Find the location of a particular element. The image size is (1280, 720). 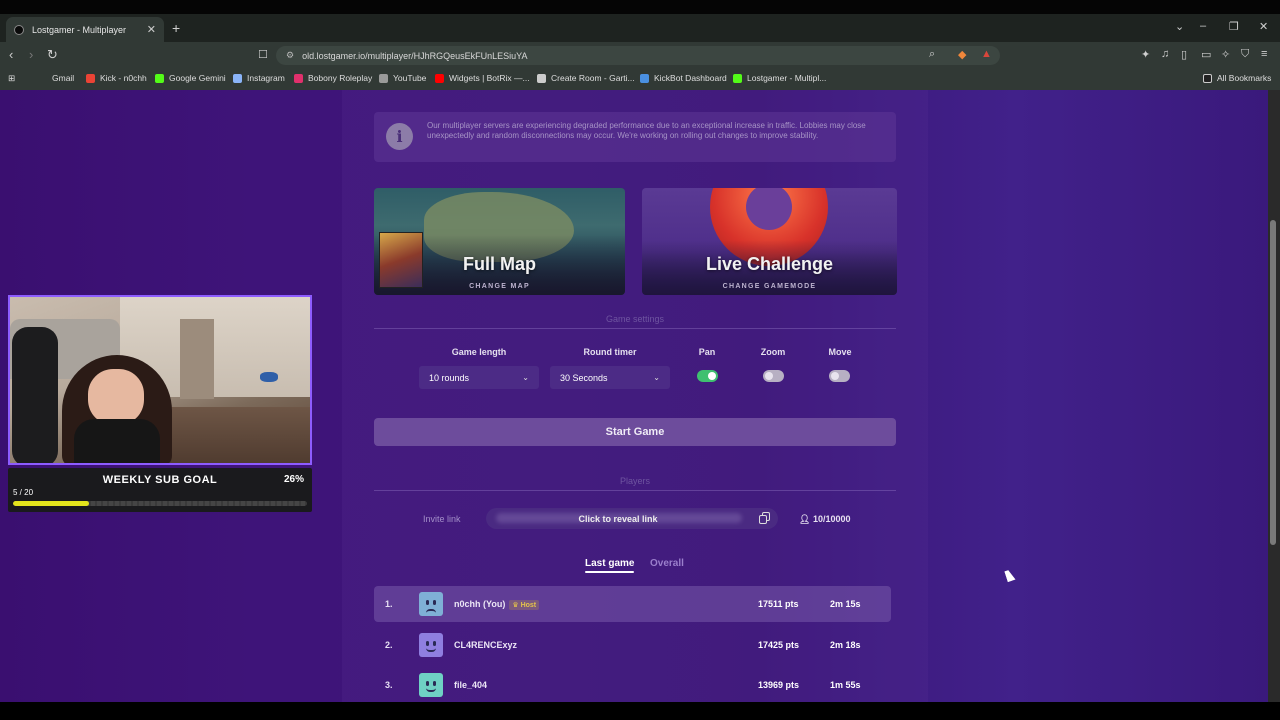

rank: 2. is located at coordinates (389, 645).